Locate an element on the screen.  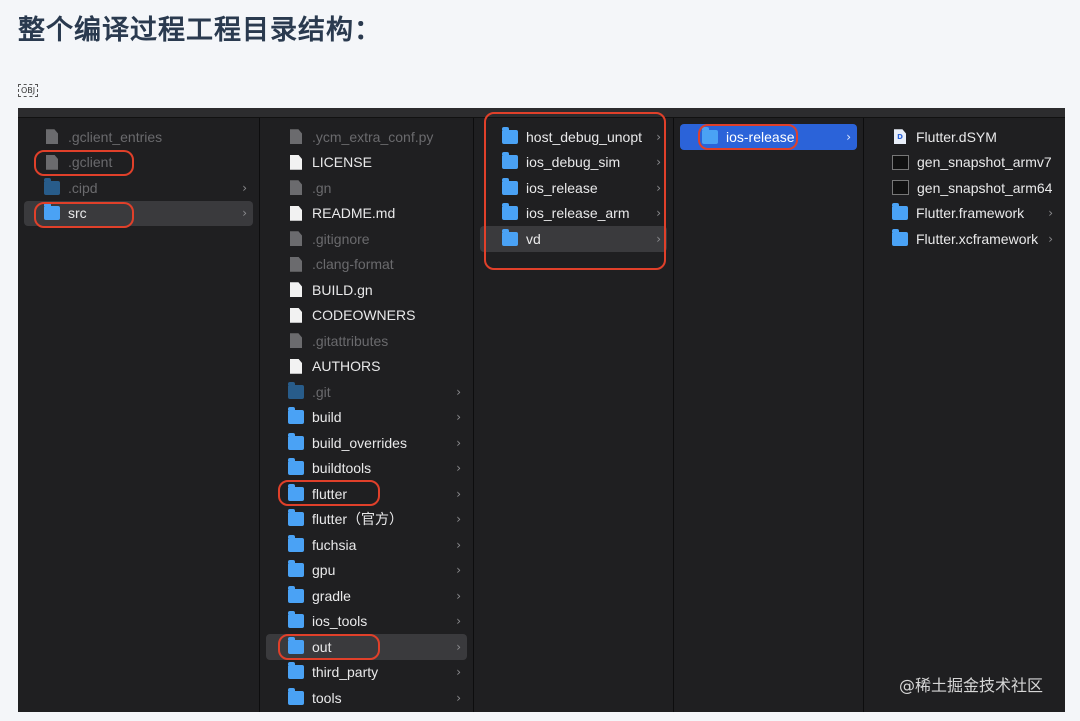
list-item: gen_snapshot_armv7 is located at coordinates (964, 163).